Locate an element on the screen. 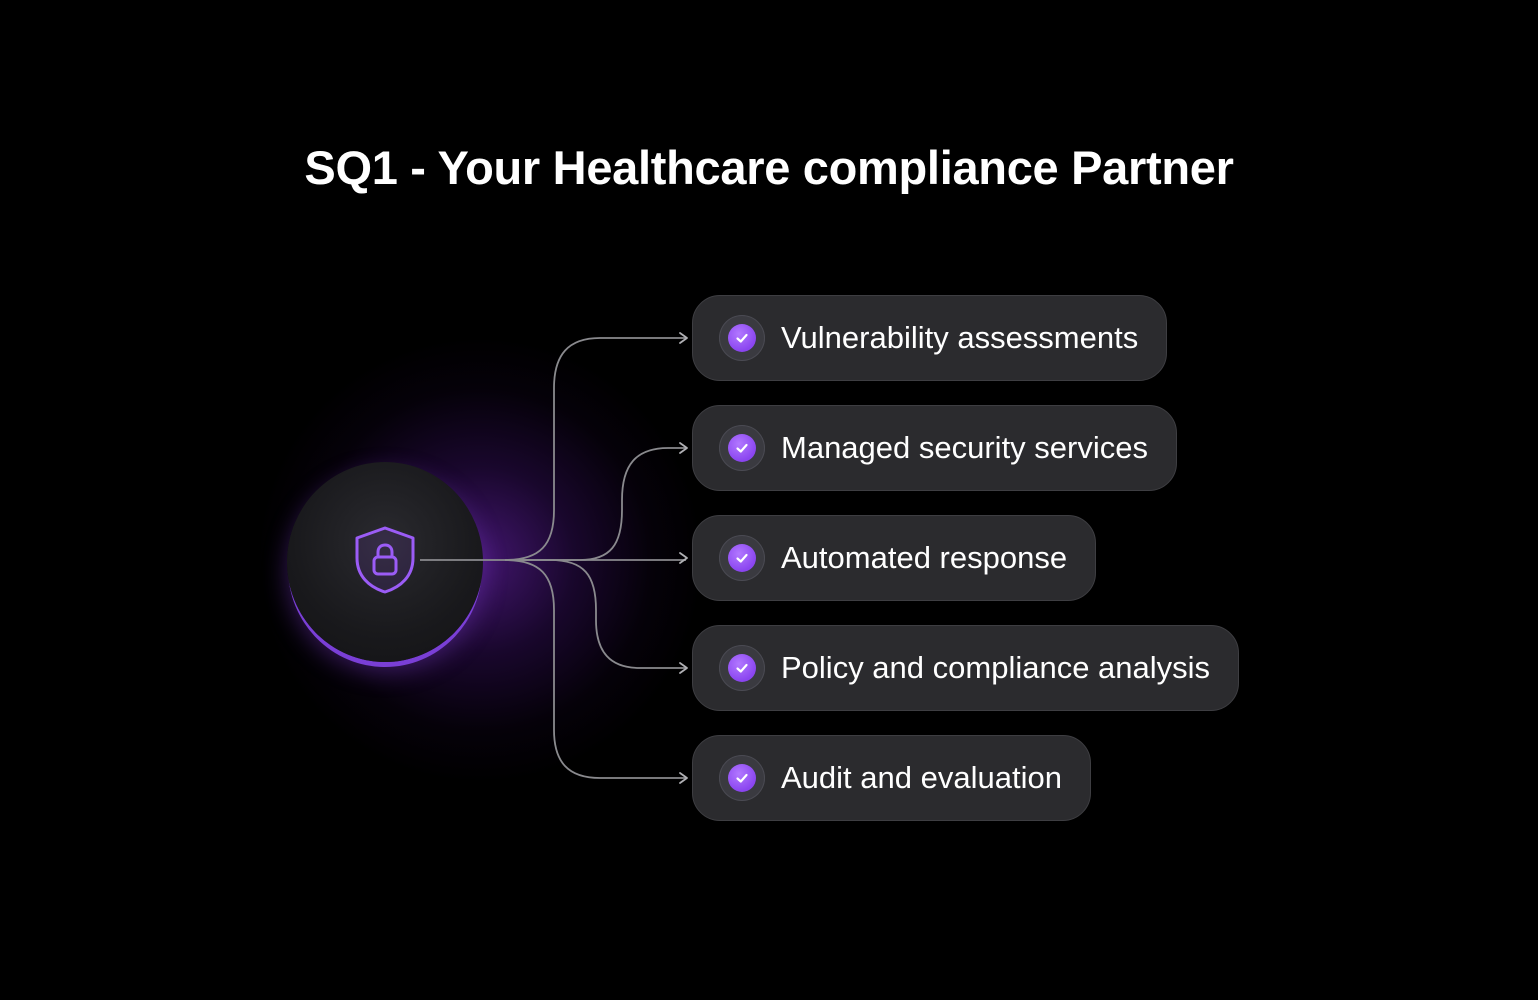  item-label: Audit and evaluation is located at coordinates (921, 777).